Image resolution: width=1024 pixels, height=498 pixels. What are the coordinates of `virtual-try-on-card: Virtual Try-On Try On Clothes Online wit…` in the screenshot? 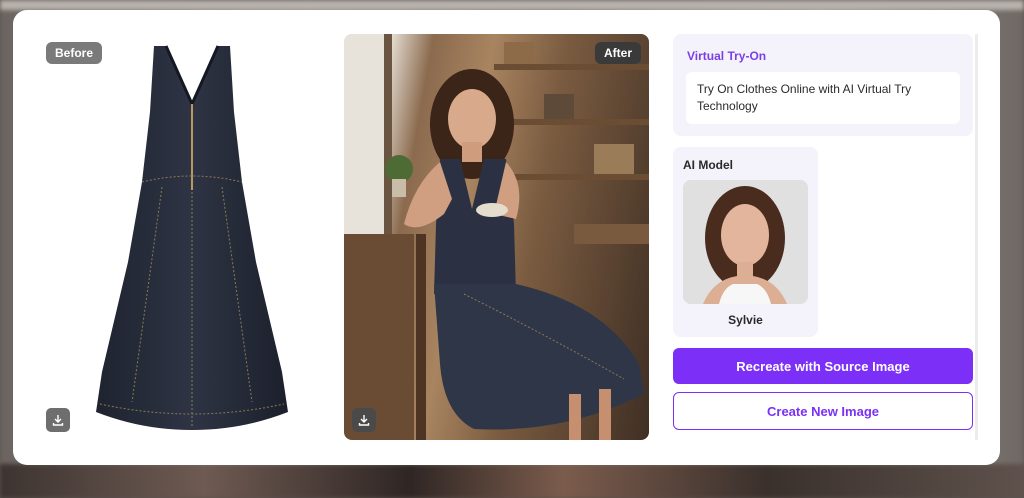 It's located at (823, 85).